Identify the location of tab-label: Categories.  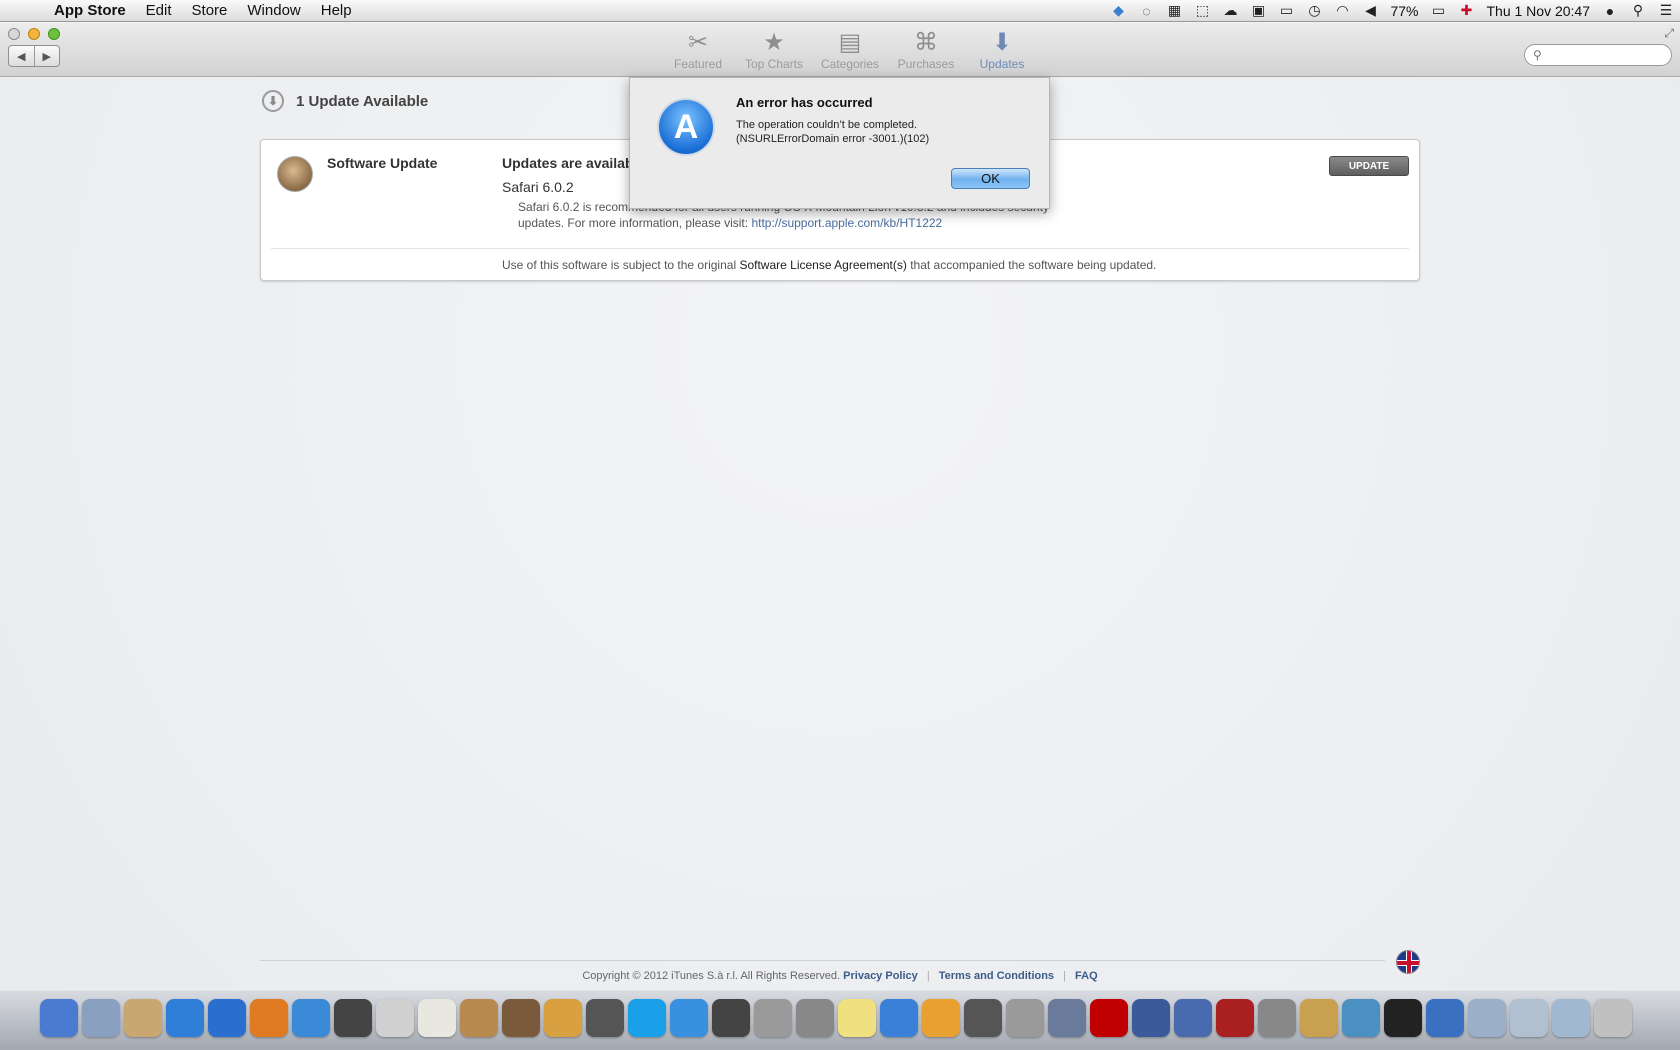
(850, 64).